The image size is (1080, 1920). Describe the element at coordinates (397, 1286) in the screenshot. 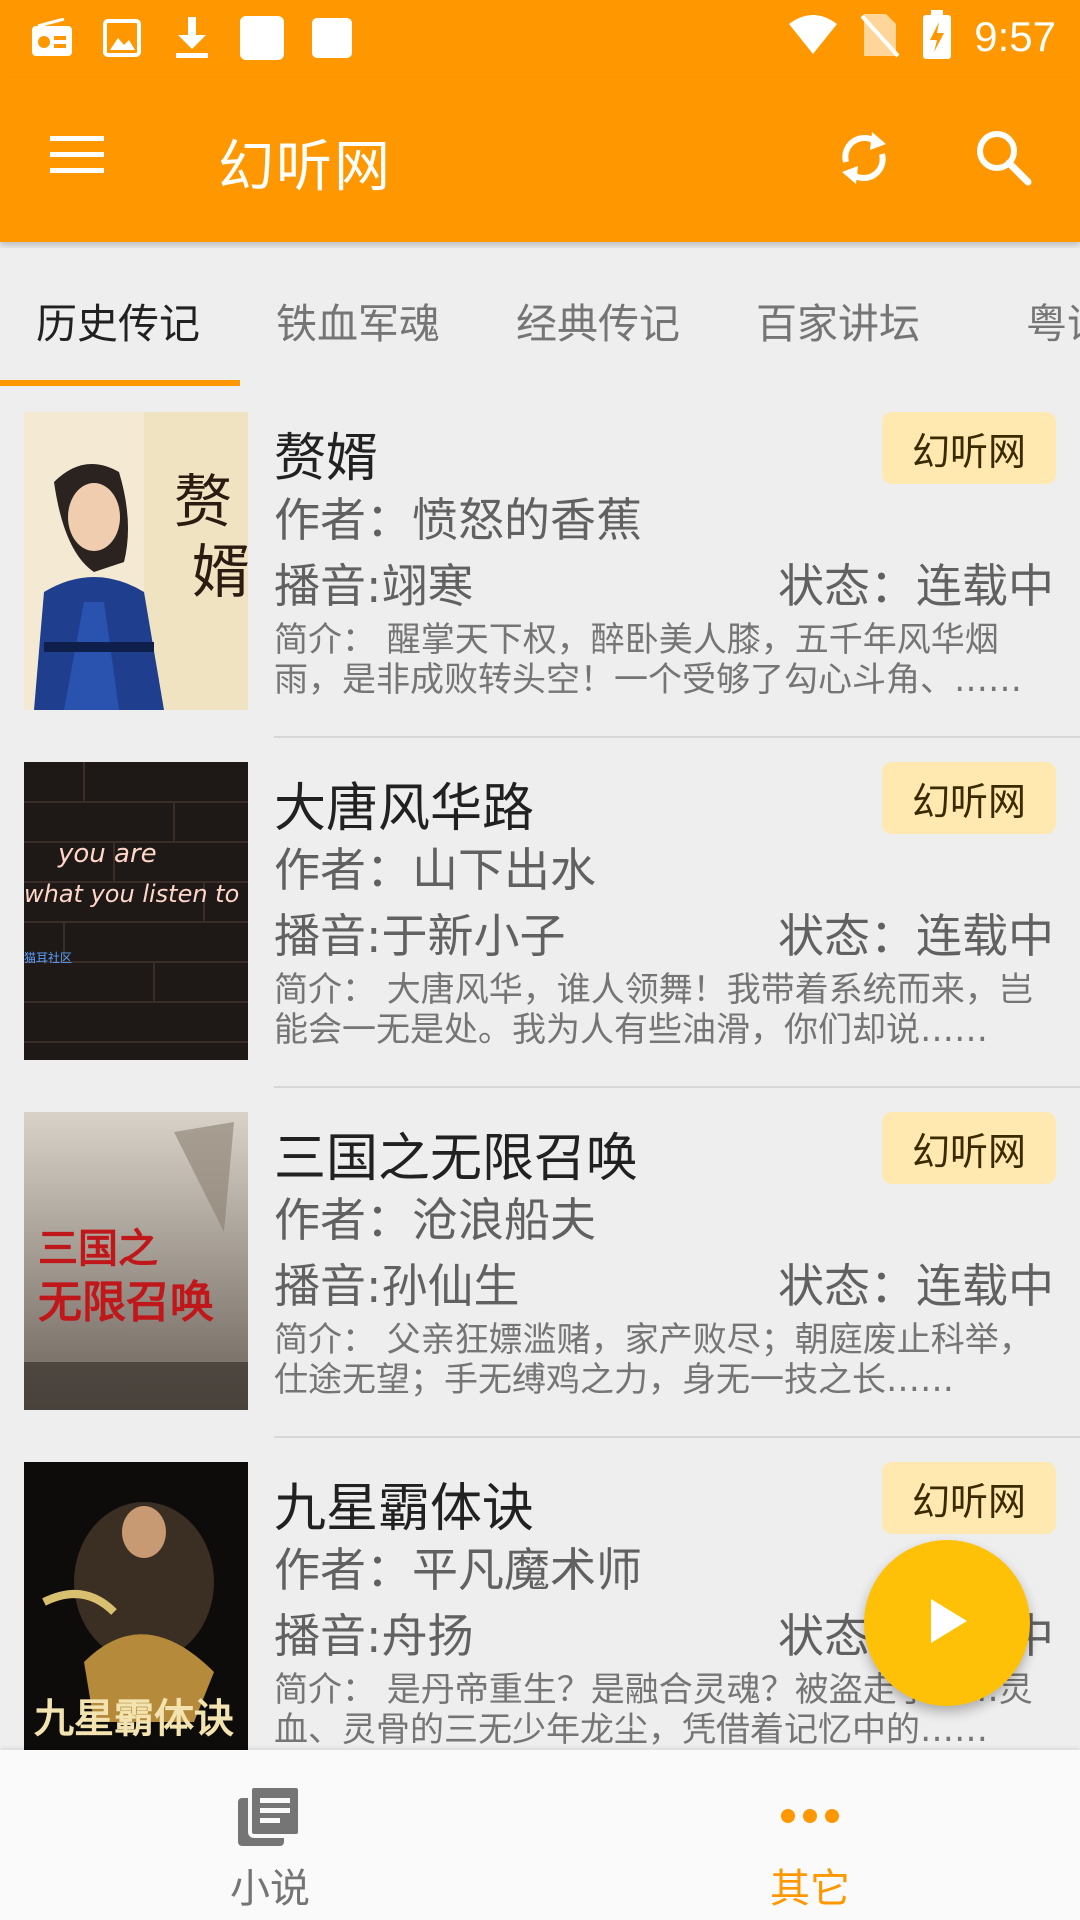

I see `book-narrator: 播音:孙仙生` at that location.